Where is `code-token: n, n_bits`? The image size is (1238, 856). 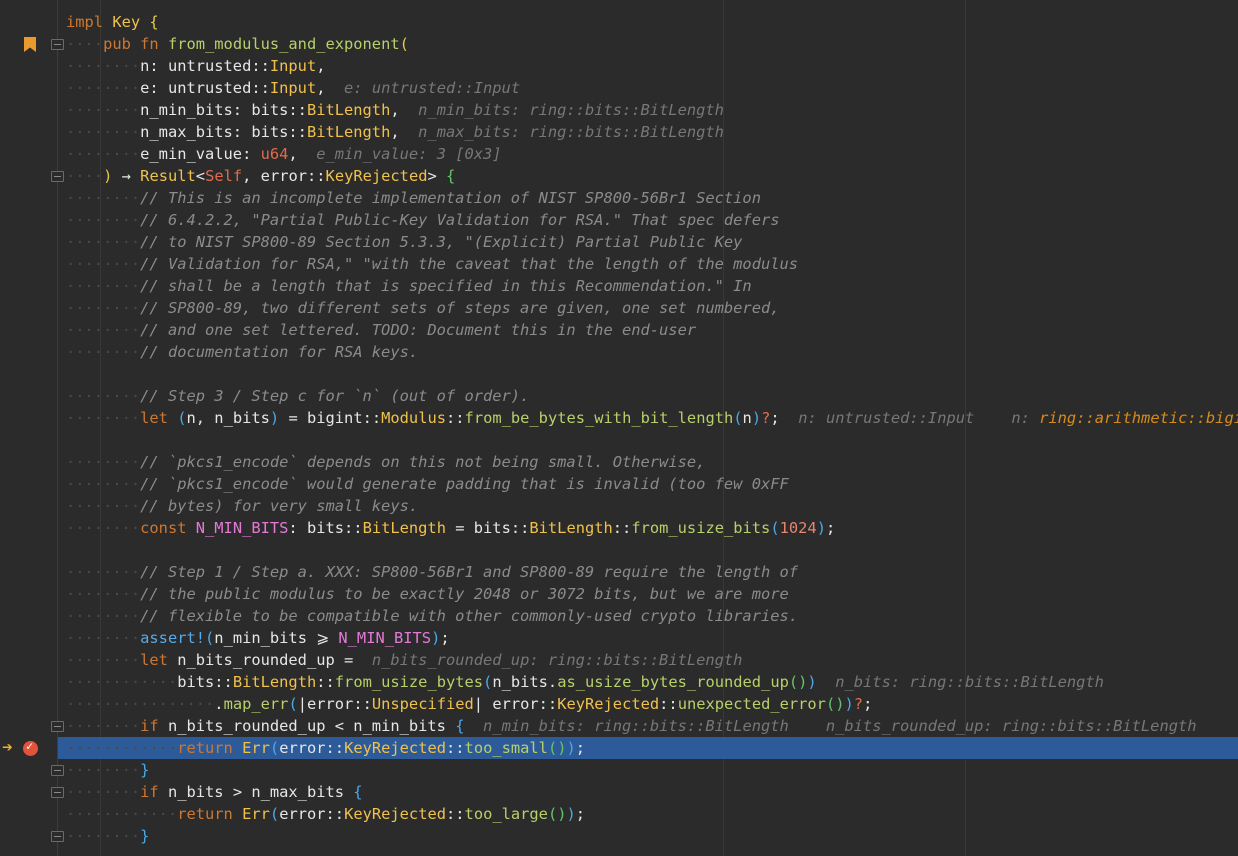
code-token: n, n_bits is located at coordinates (228, 418).